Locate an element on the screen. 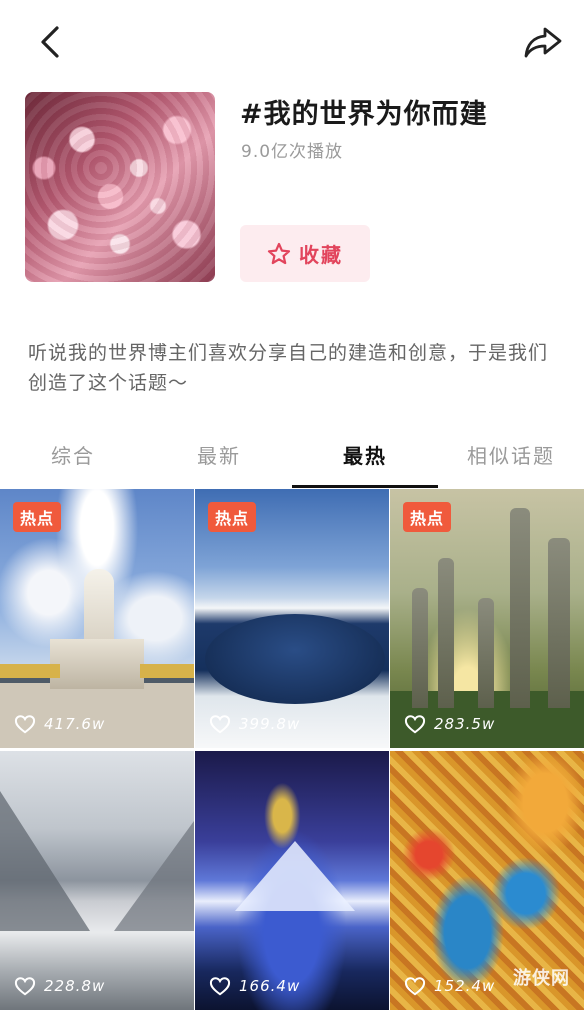 This screenshot has width=584, height=1012. like-count: 399.8w is located at coordinates (254, 724).